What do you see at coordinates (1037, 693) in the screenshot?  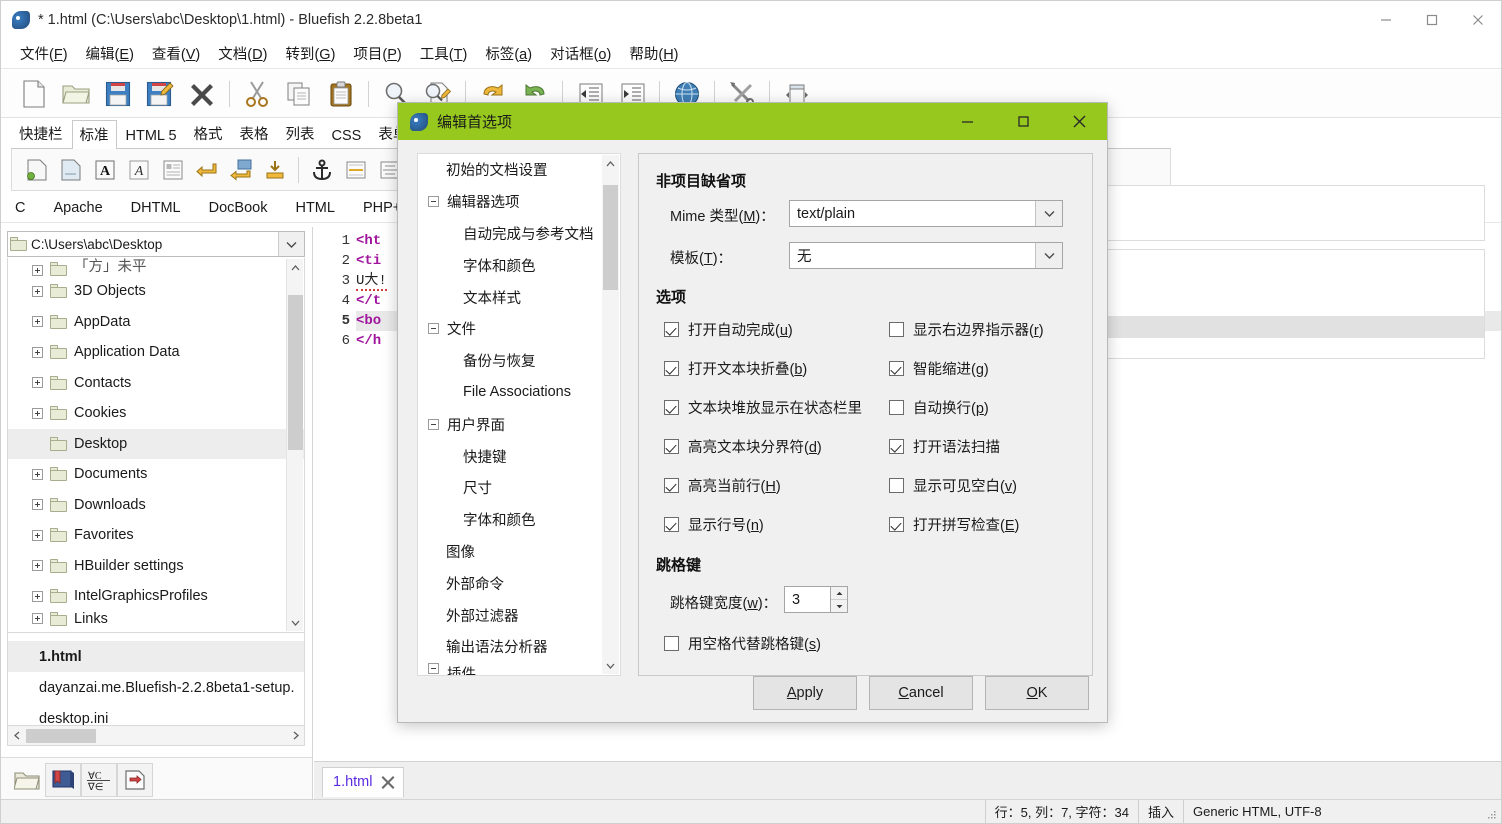 I see `ok-button: OK` at bounding box center [1037, 693].